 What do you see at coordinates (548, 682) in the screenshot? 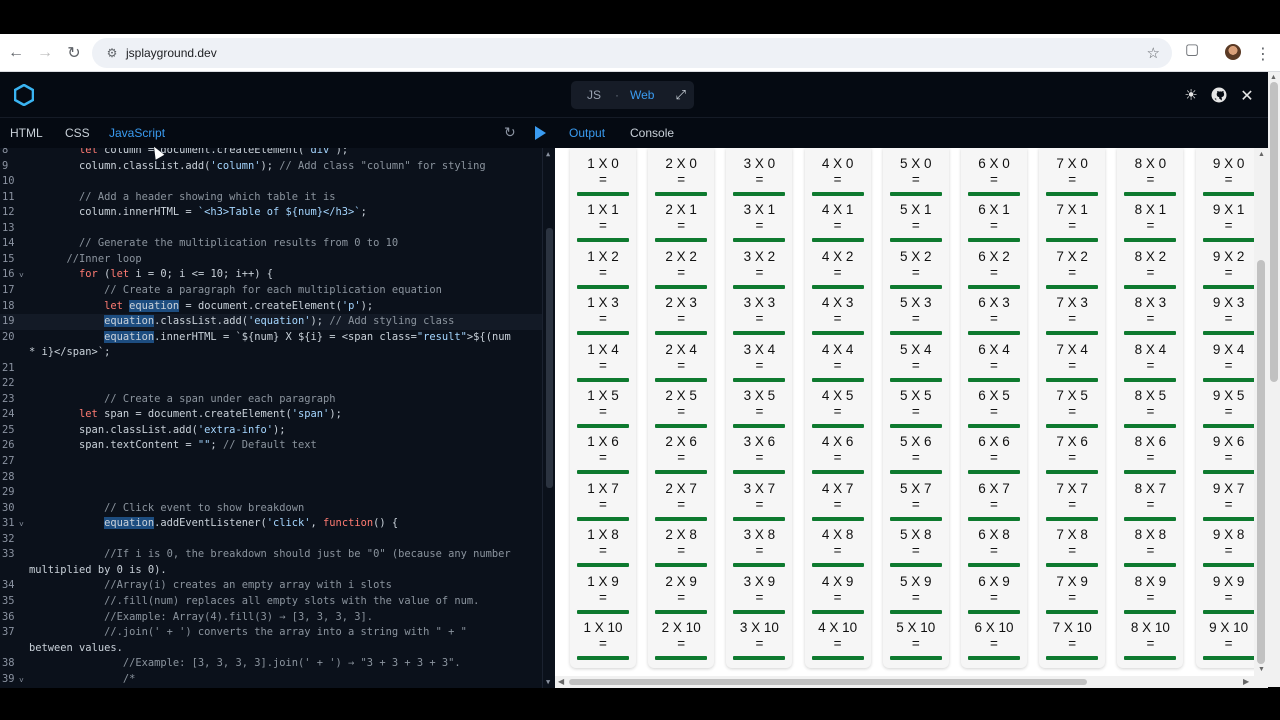
I see `editor-scroll-down-icon: ▼` at bounding box center [548, 682].